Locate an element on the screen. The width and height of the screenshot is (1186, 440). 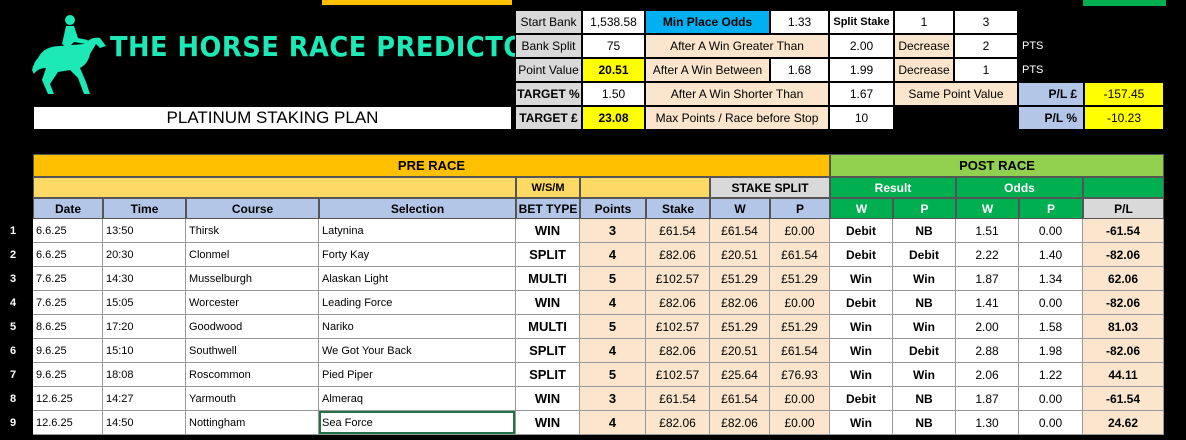
cell-ow: 1.51 is located at coordinates (987, 231).